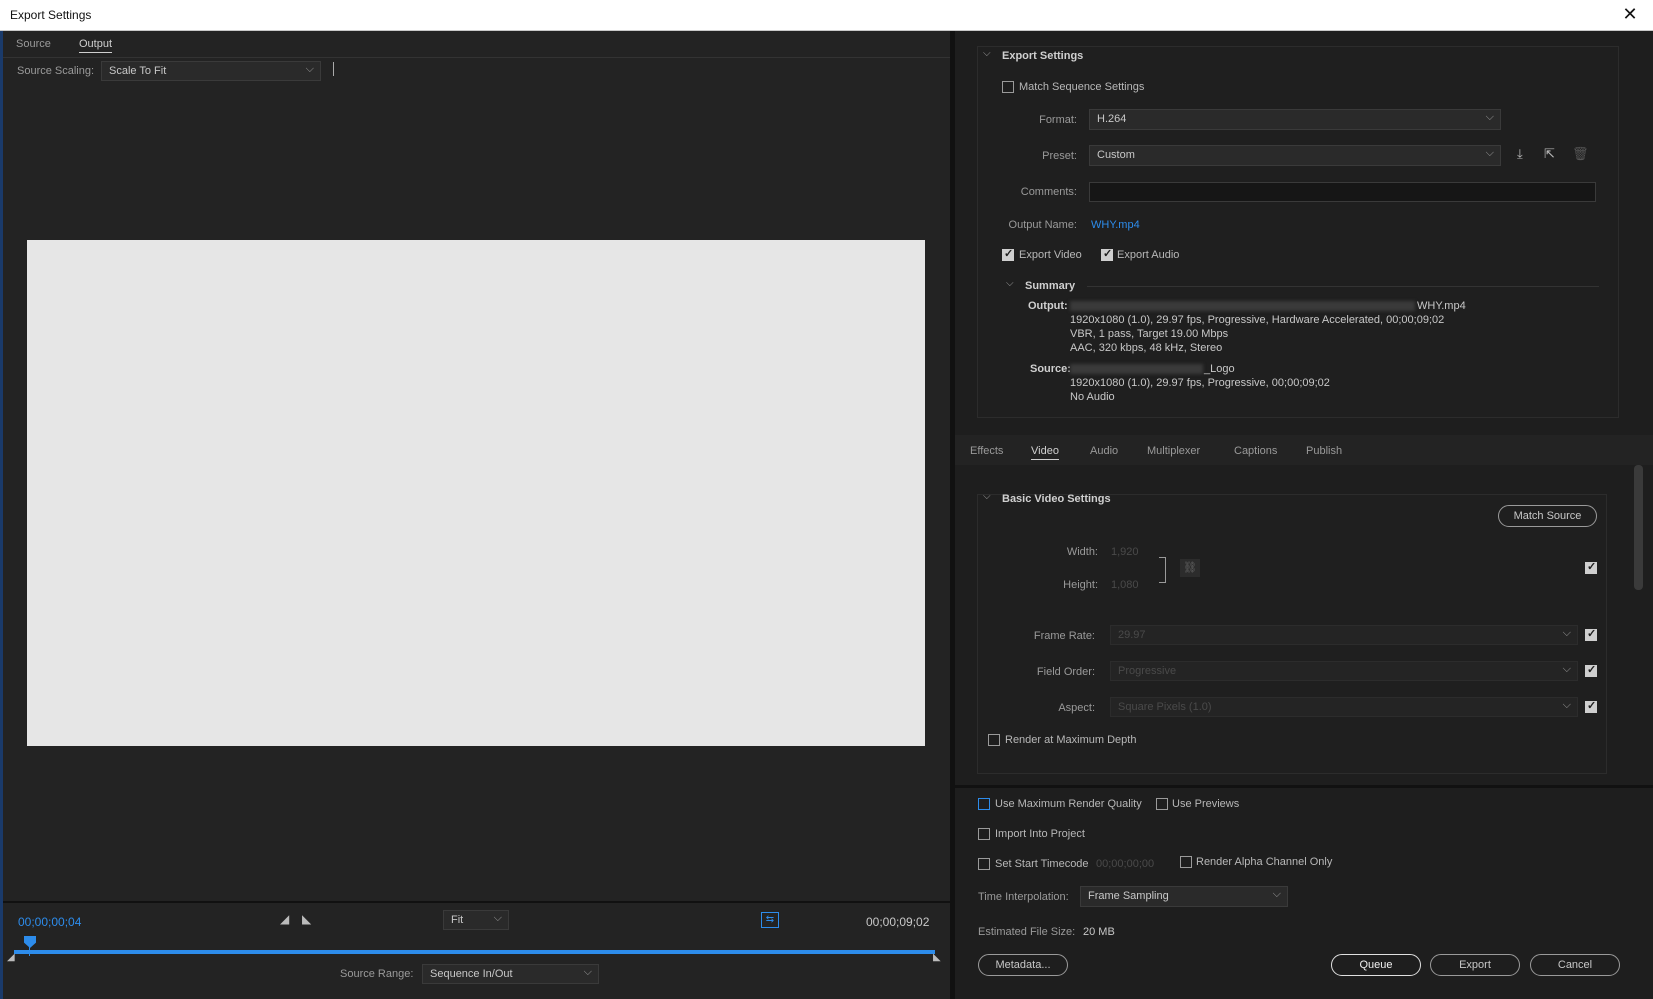 The image size is (1653, 999). What do you see at coordinates (1186, 862) in the screenshot?
I see `render-alpha-checkbox` at bounding box center [1186, 862].